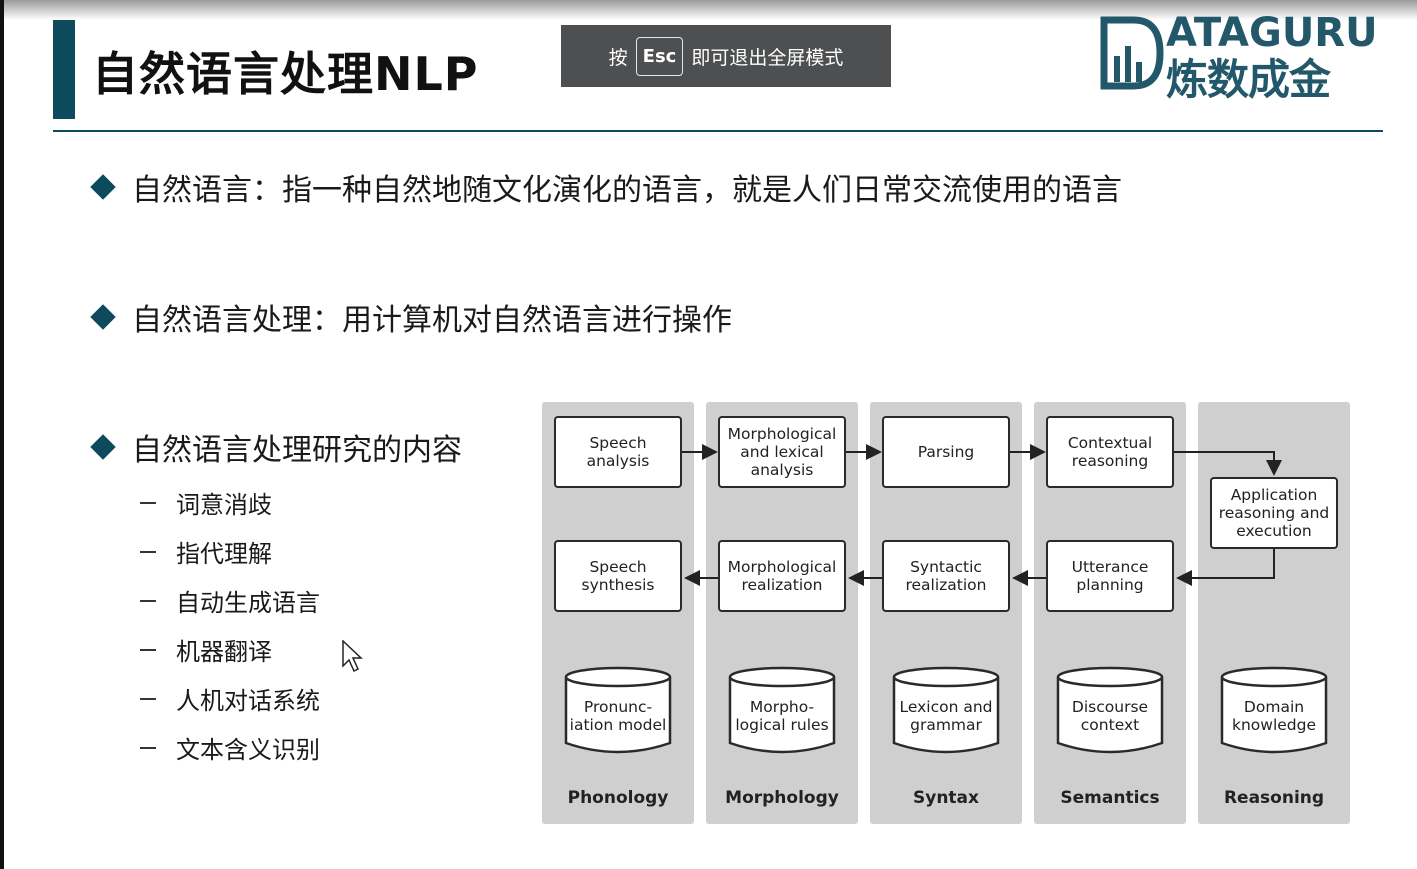 The image size is (1417, 869). Describe the element at coordinates (767, 57) in the screenshot. I see `banner-suffix: 即可退出全屏模式` at that location.